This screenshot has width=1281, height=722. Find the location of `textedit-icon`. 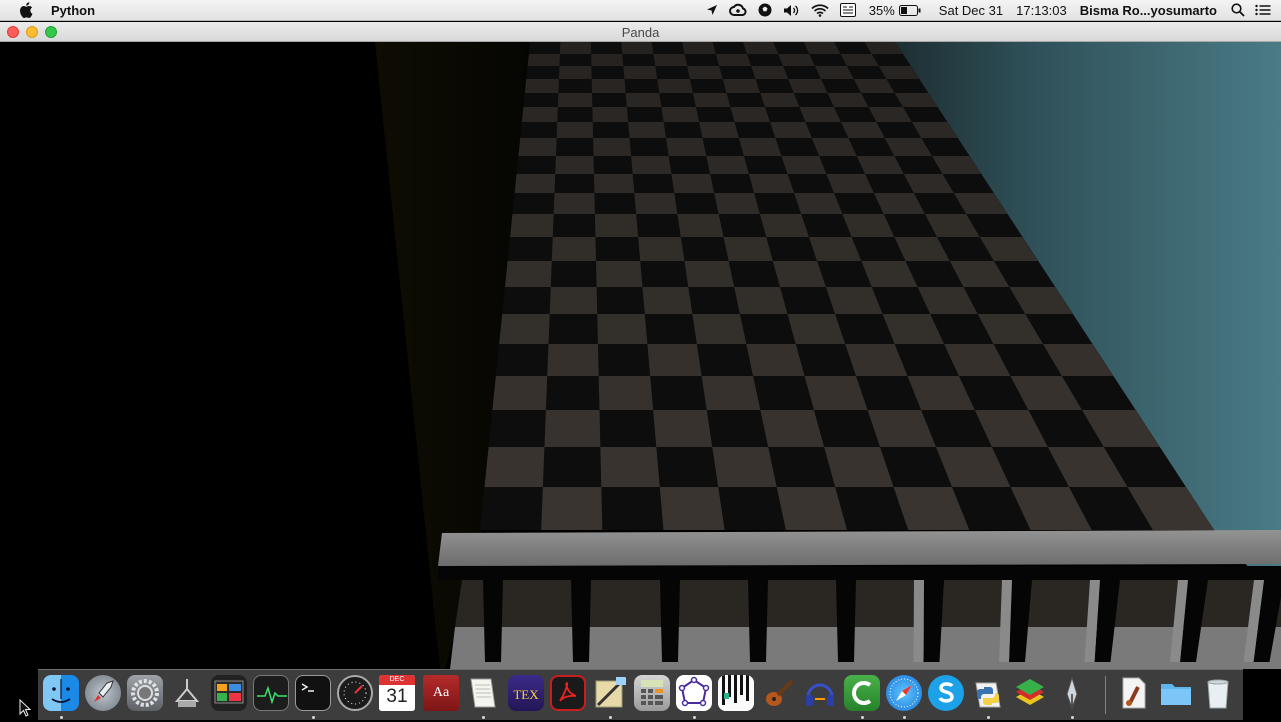

textedit-icon is located at coordinates (483, 693).